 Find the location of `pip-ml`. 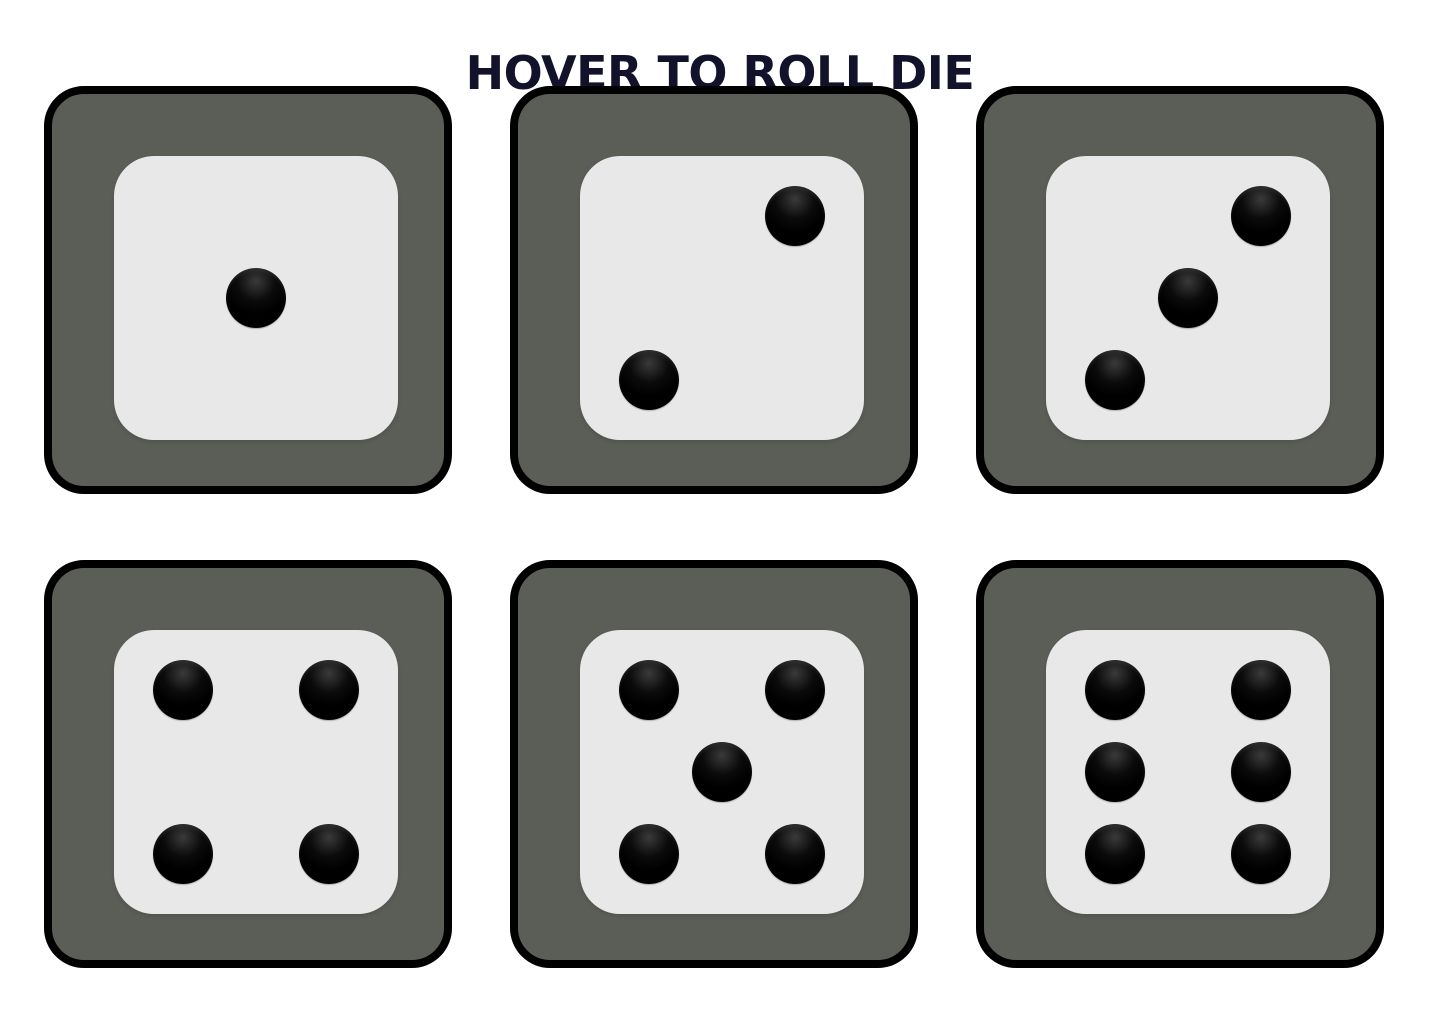

pip-ml is located at coordinates (1115, 772).